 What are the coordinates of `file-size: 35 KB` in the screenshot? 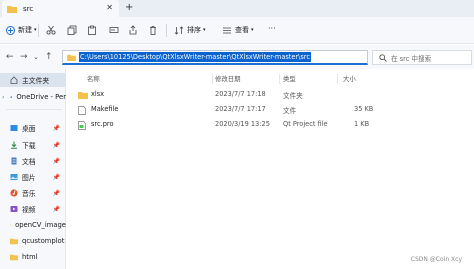 It's located at (364, 109).